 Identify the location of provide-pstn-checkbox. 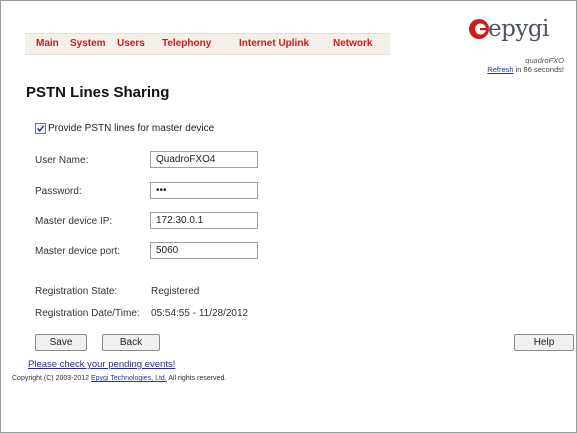
(40, 128).